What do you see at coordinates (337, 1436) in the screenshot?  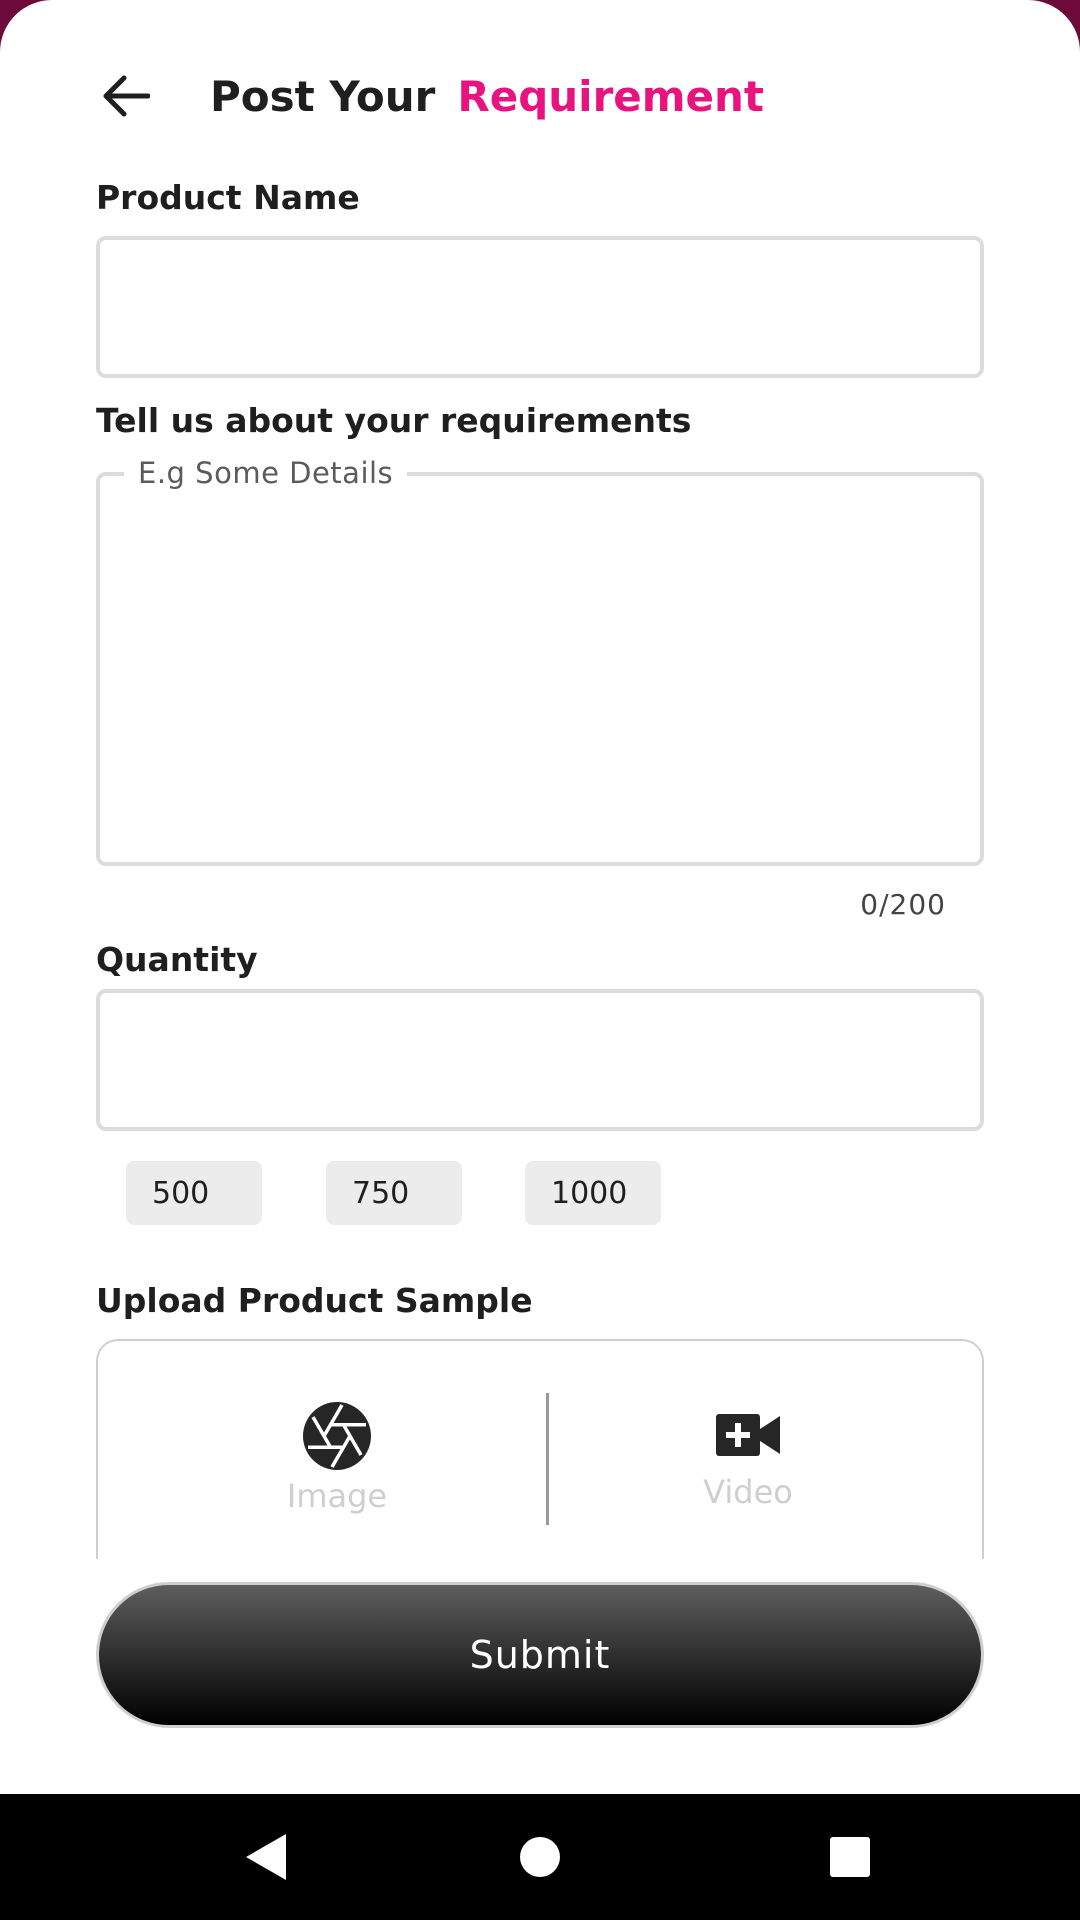 I see `camera-aperture-icon` at bounding box center [337, 1436].